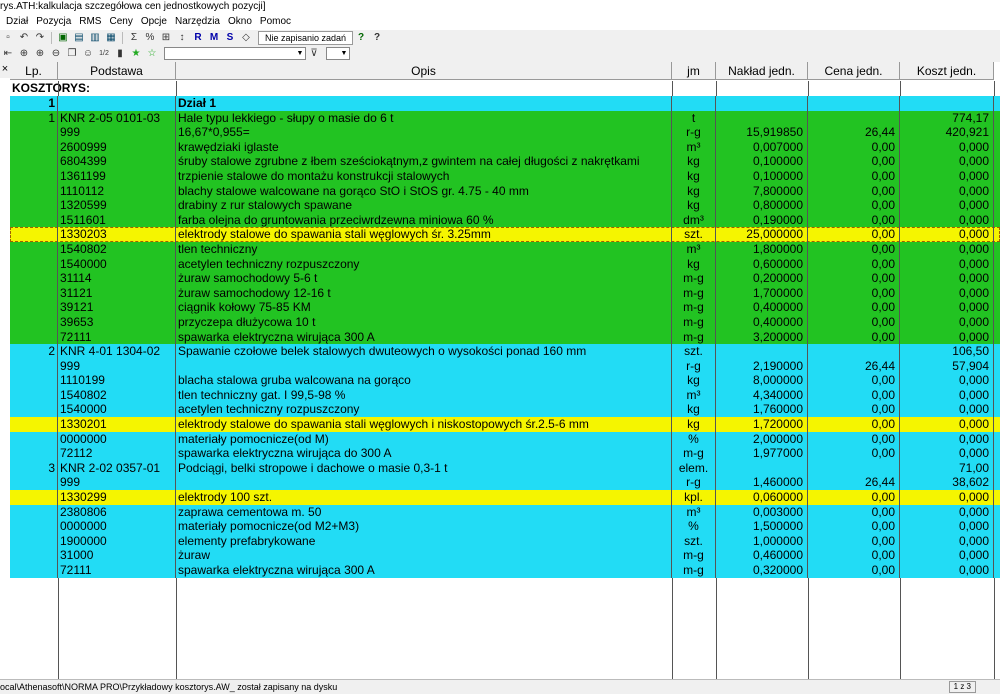 The height and width of the screenshot is (694, 1000). Describe the element at coordinates (117, 264) in the screenshot. I see `cell-podstawa: 1540000` at that location.